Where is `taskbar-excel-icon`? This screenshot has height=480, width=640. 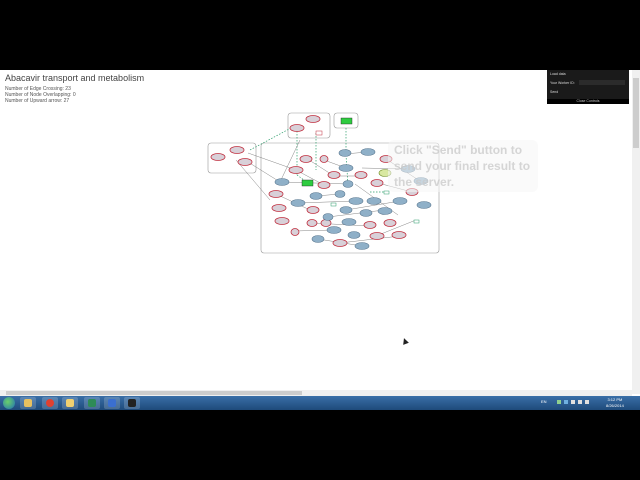 taskbar-excel-icon is located at coordinates (92, 403).